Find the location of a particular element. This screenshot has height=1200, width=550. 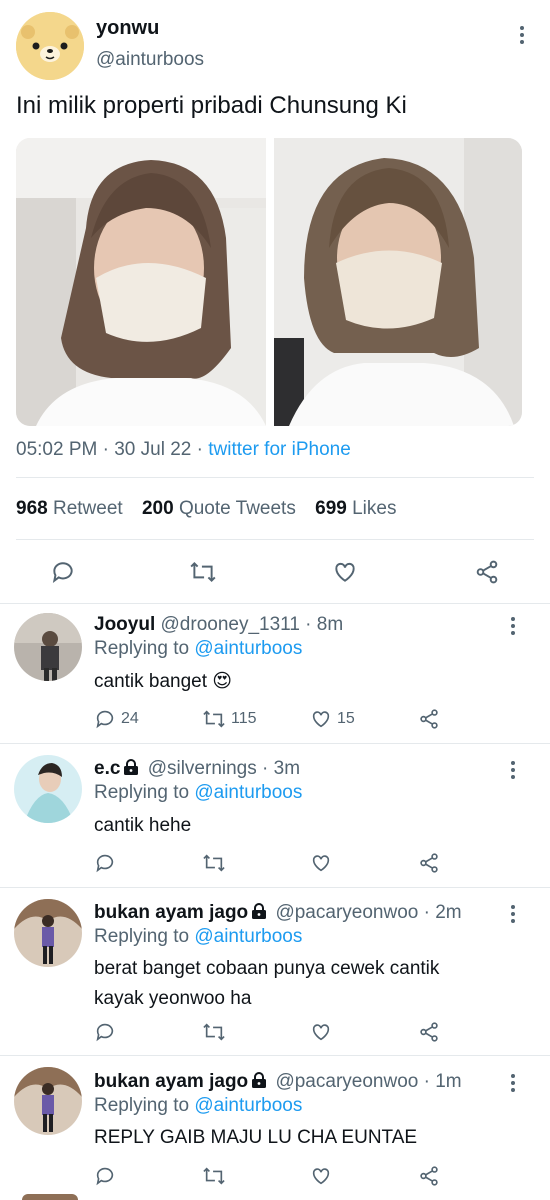

author-handle: @ainturboos is located at coordinates (150, 60).